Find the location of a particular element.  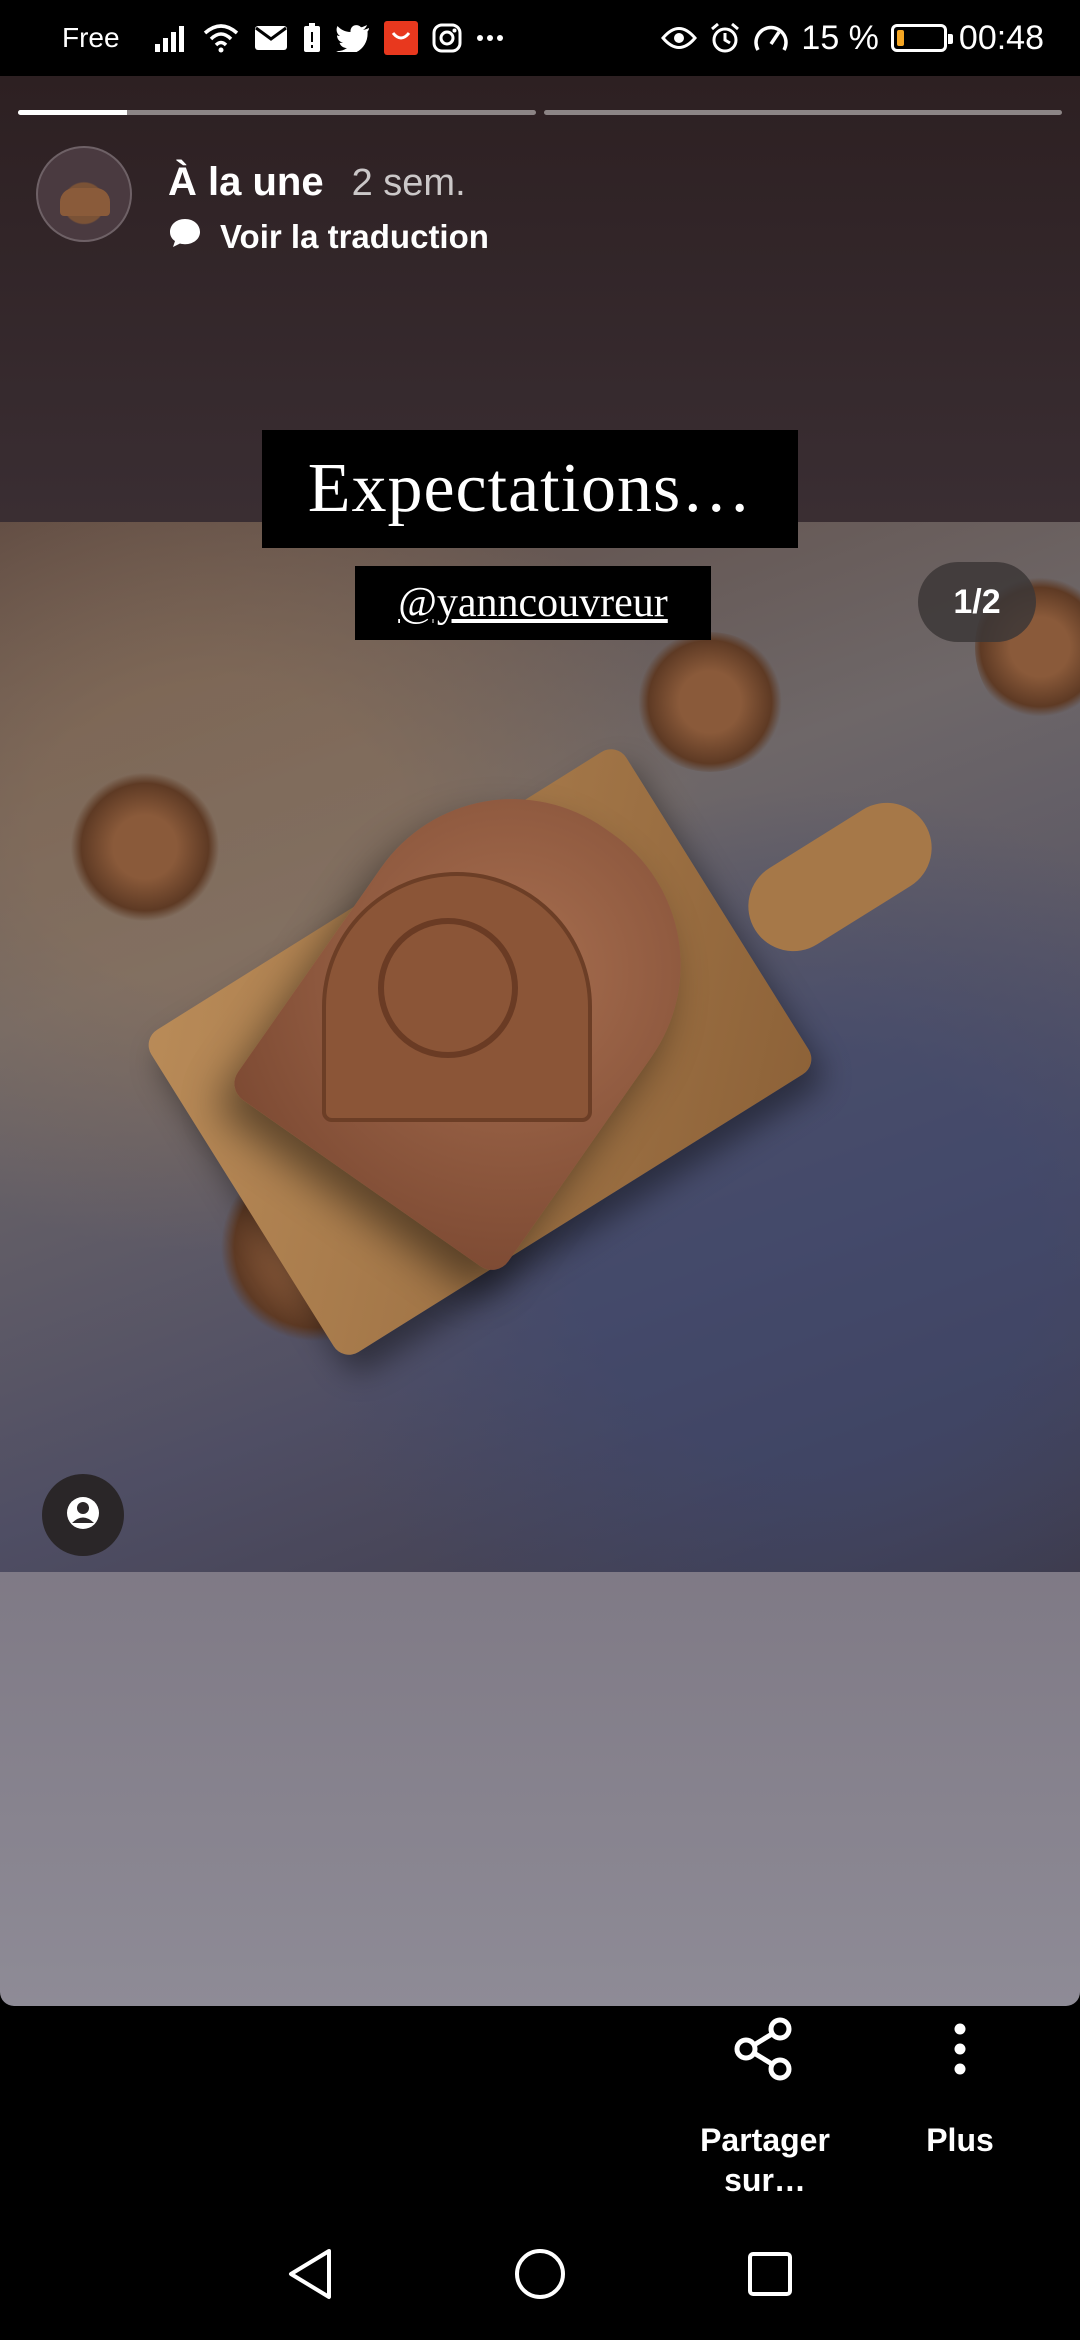

home-icon is located at coordinates (540, 2276).